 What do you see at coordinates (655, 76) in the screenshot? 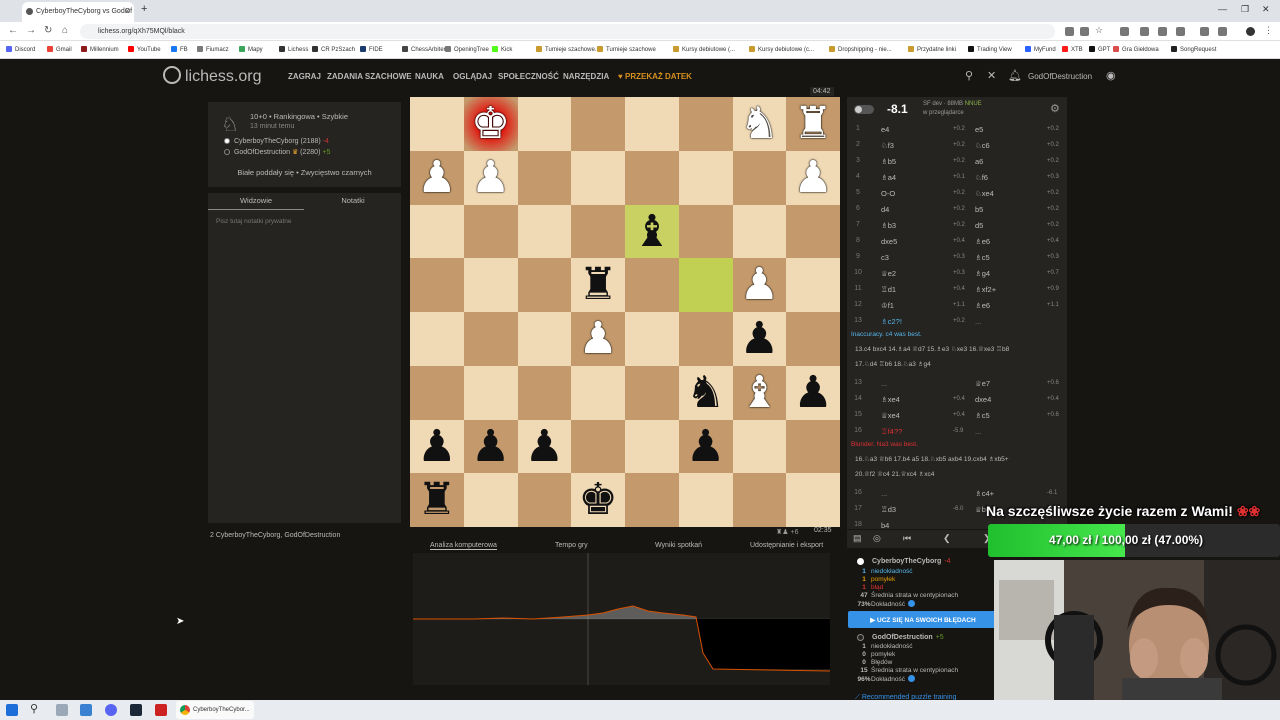
I see `nav-donate: ♥ PRZEKAŻ DATEK` at bounding box center [655, 76].